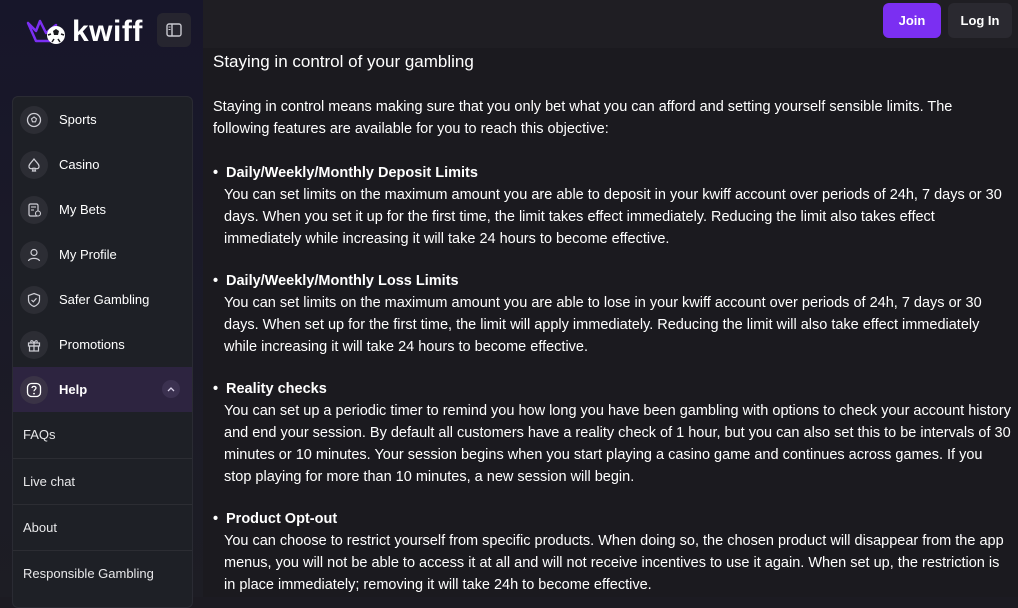 The height and width of the screenshot is (608, 1018). Describe the element at coordinates (88, 573) in the screenshot. I see `sidebar-subitem-label: Responsible Gambling` at that location.